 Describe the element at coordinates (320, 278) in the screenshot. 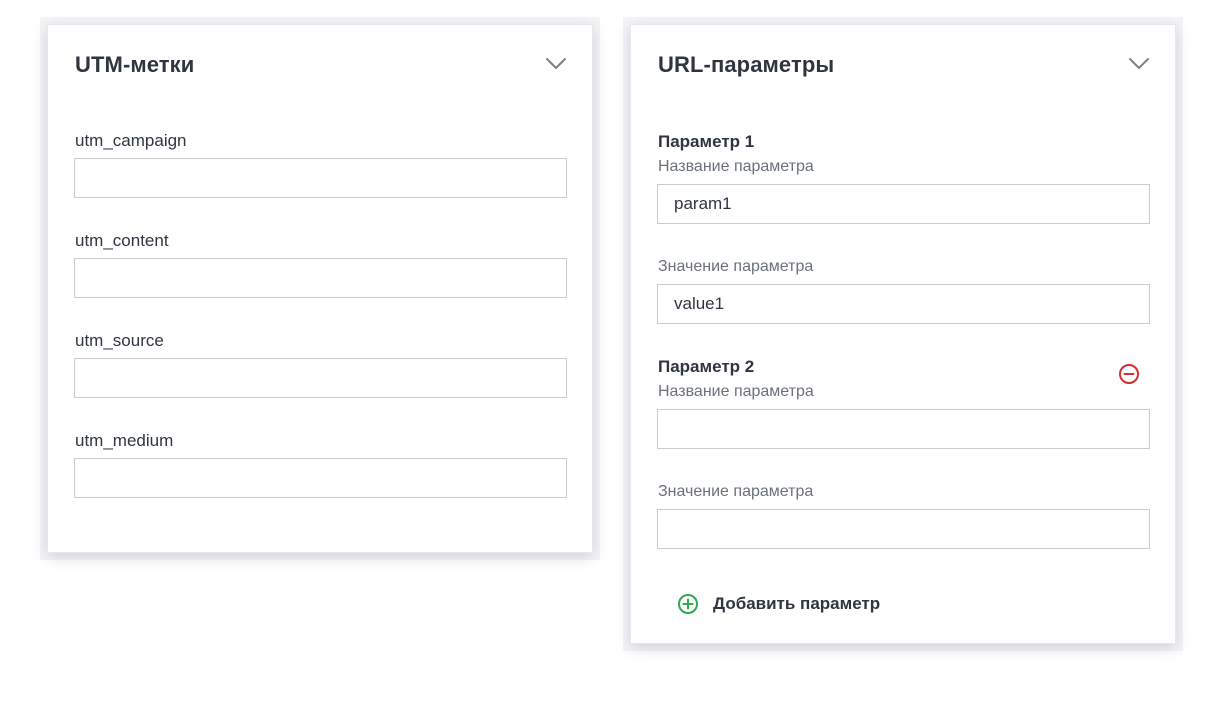

I see `utm-content-input` at that location.